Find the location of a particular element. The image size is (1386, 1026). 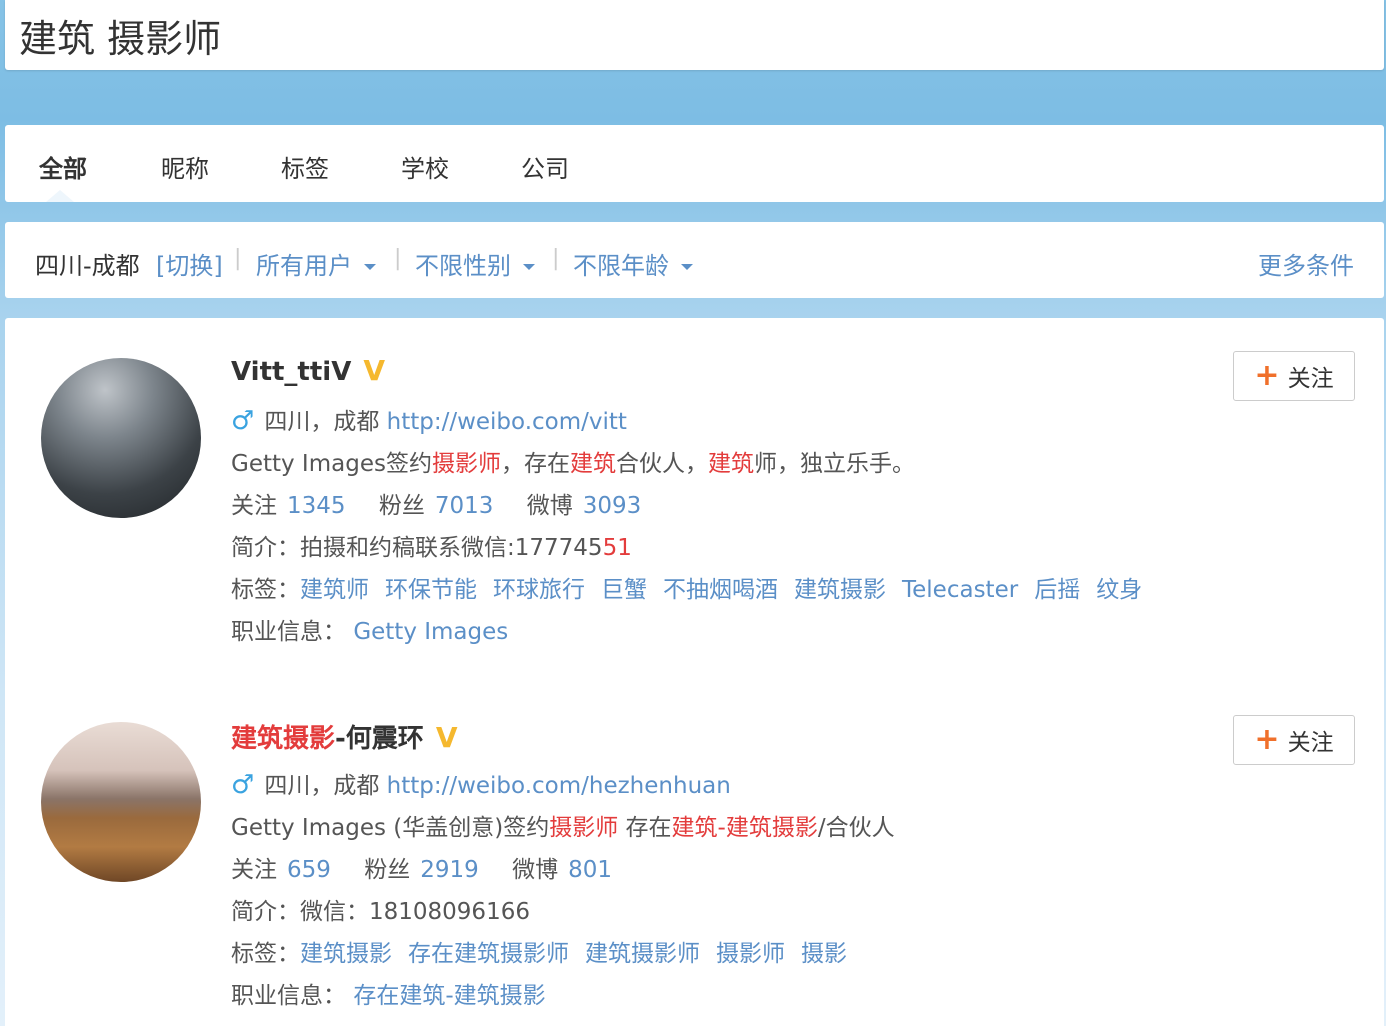

search-input is located at coordinates (689, 35).